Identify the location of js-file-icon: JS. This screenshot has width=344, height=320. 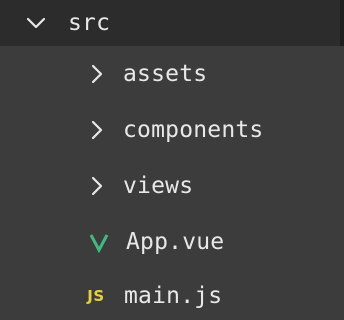
(96, 296).